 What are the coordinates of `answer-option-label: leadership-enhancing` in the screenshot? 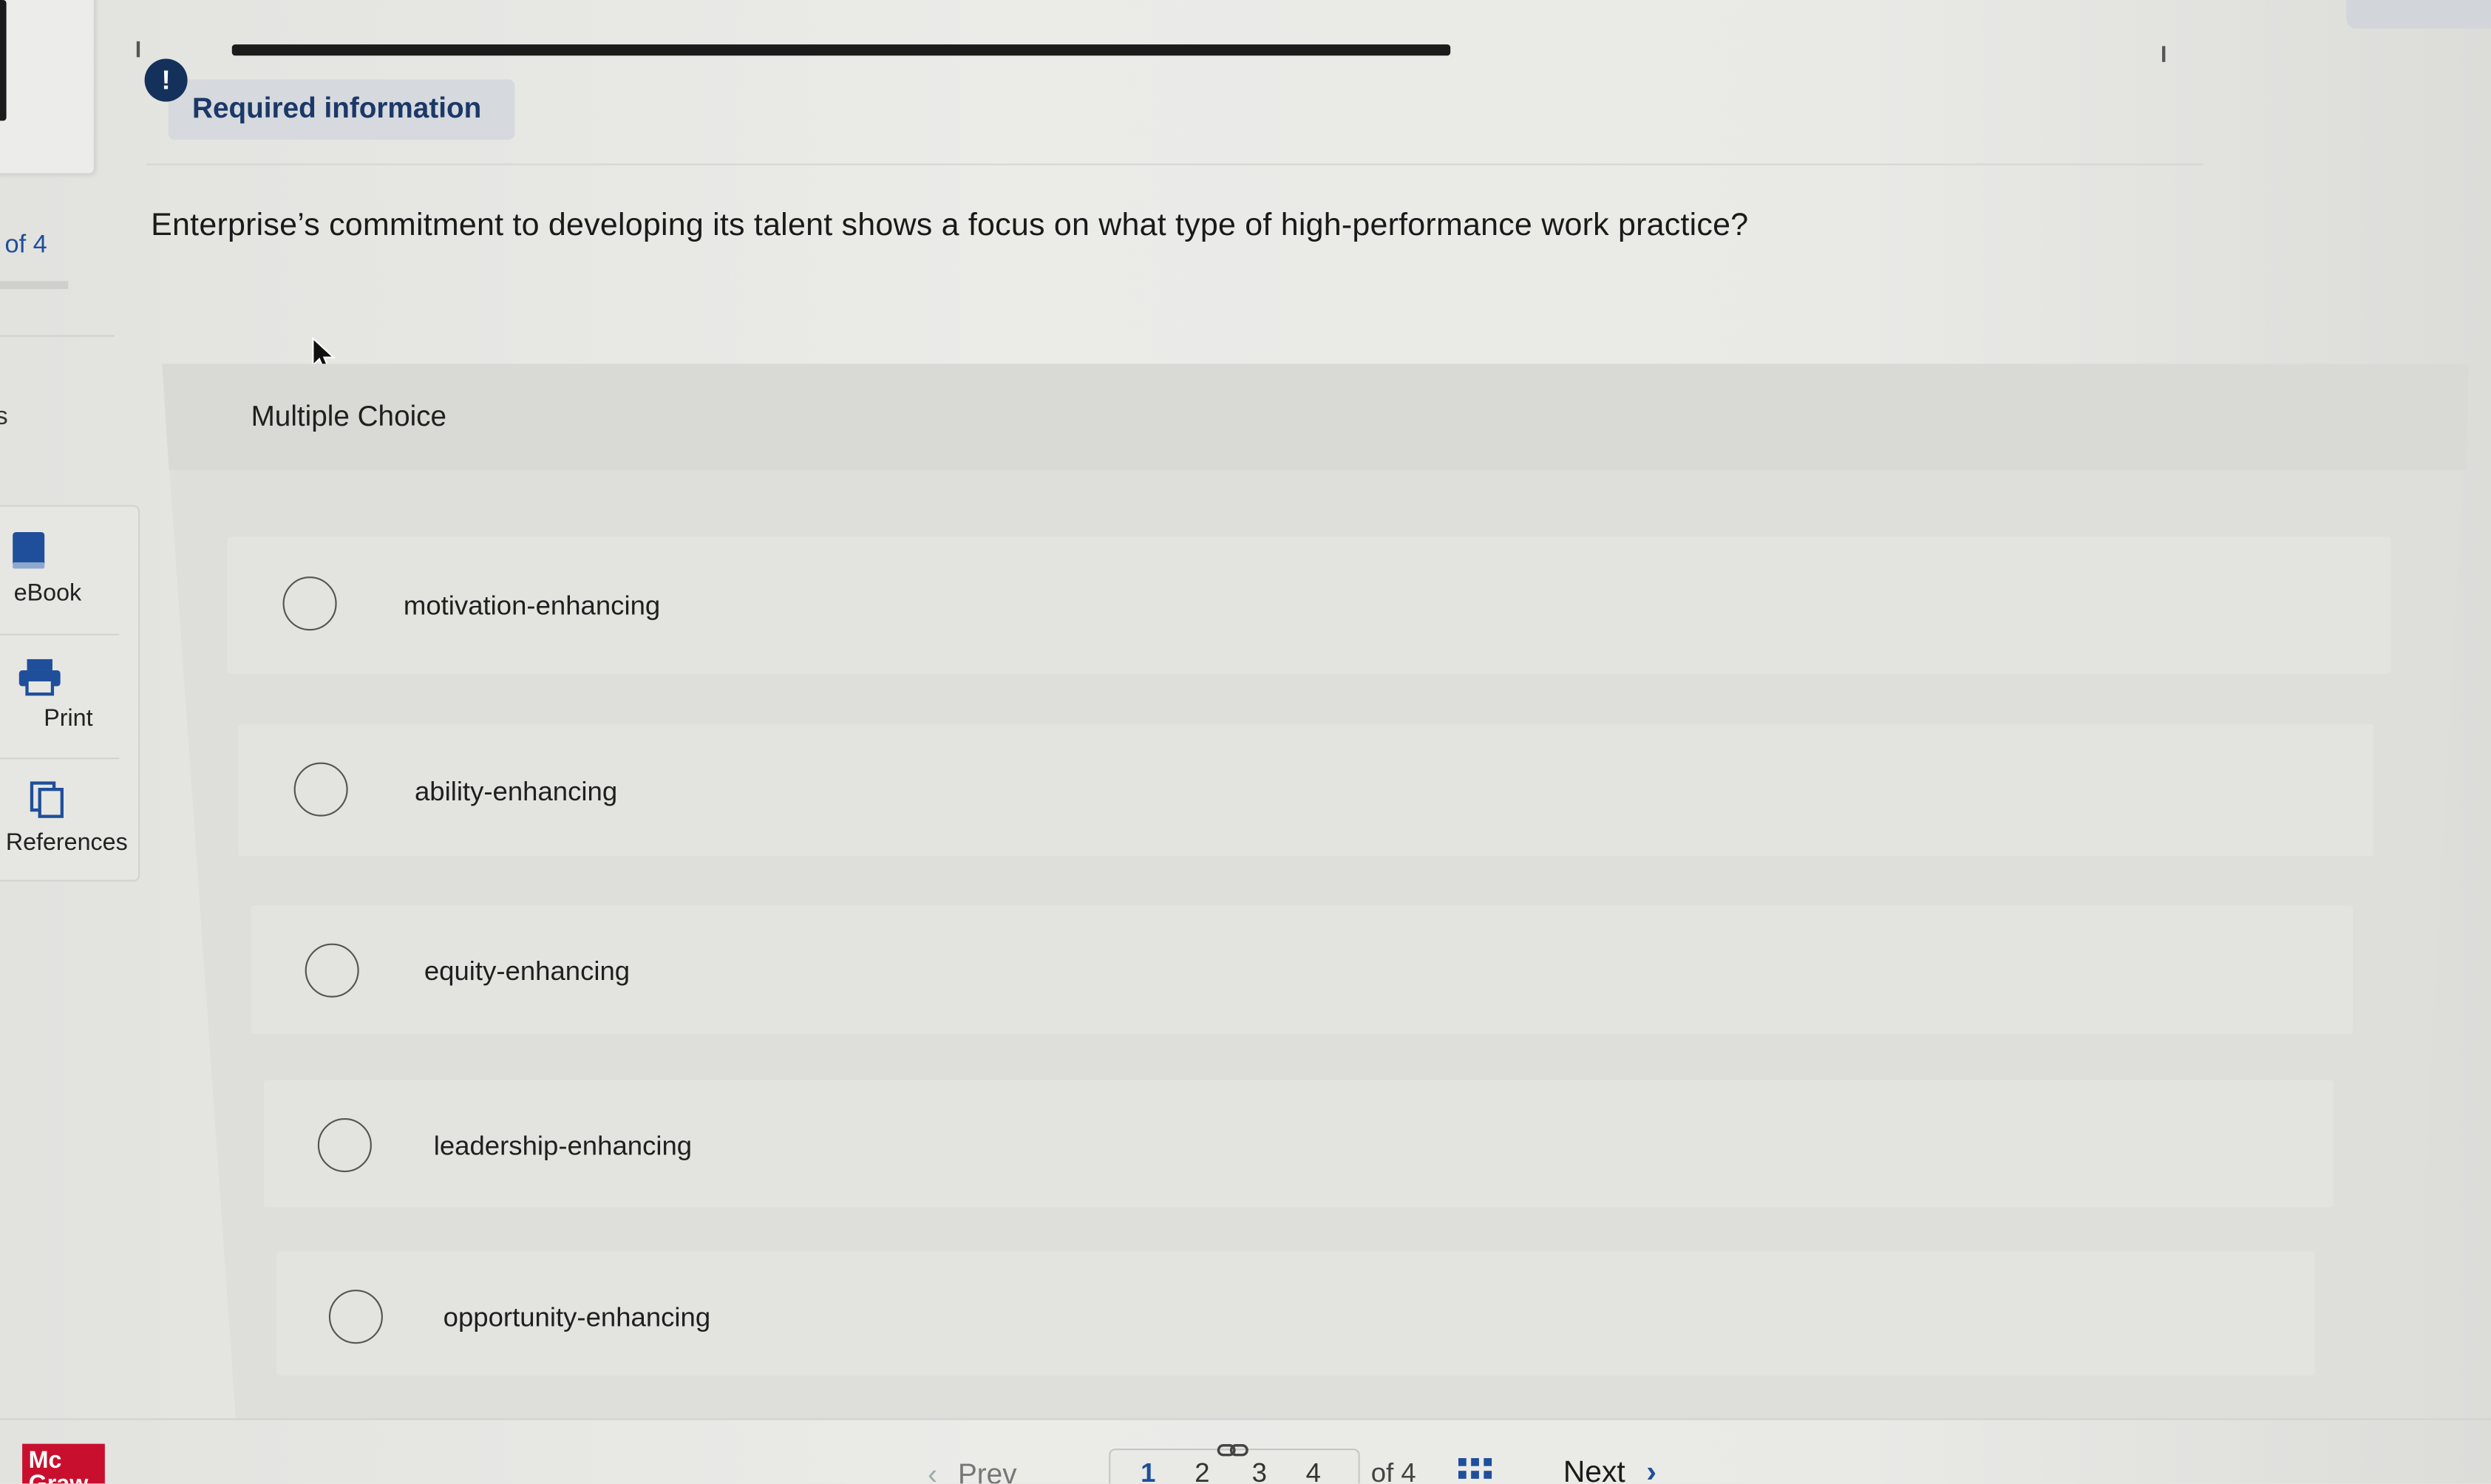 It's located at (563, 1146).